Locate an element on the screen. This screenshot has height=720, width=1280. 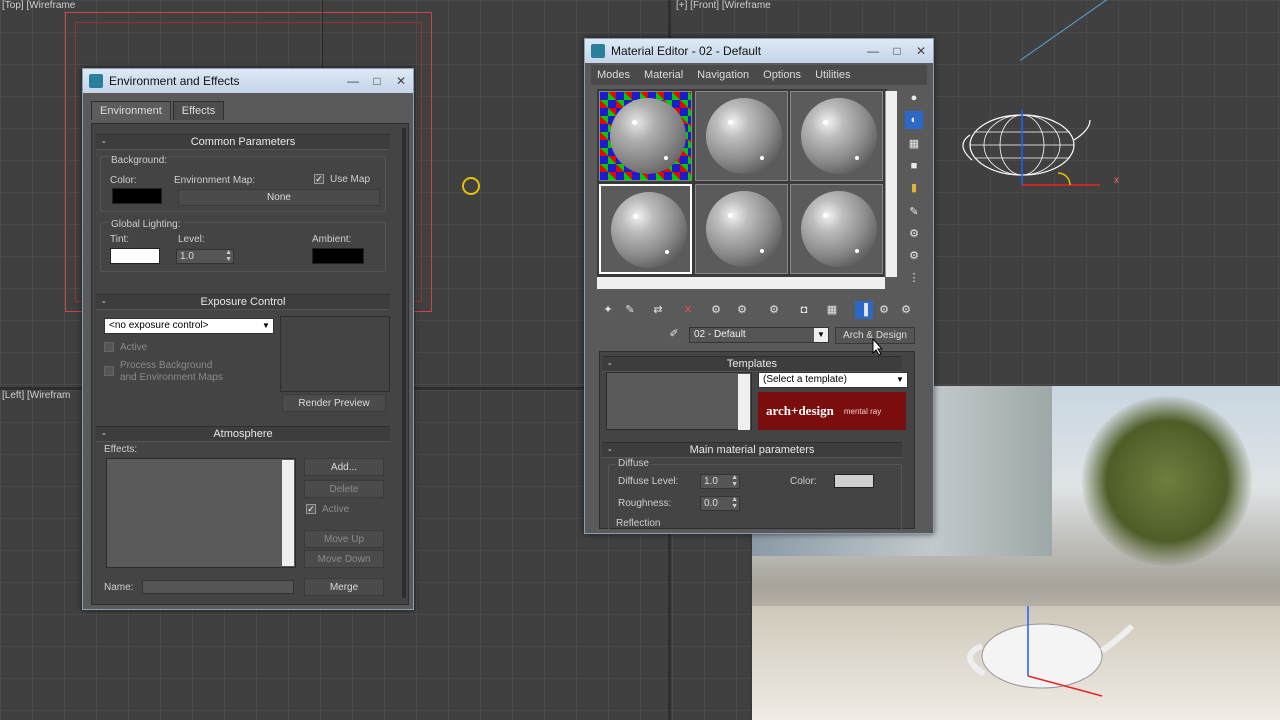
diffuse-level-spinner: 1.0 ▲ ▼ is located at coordinates (720, 481).